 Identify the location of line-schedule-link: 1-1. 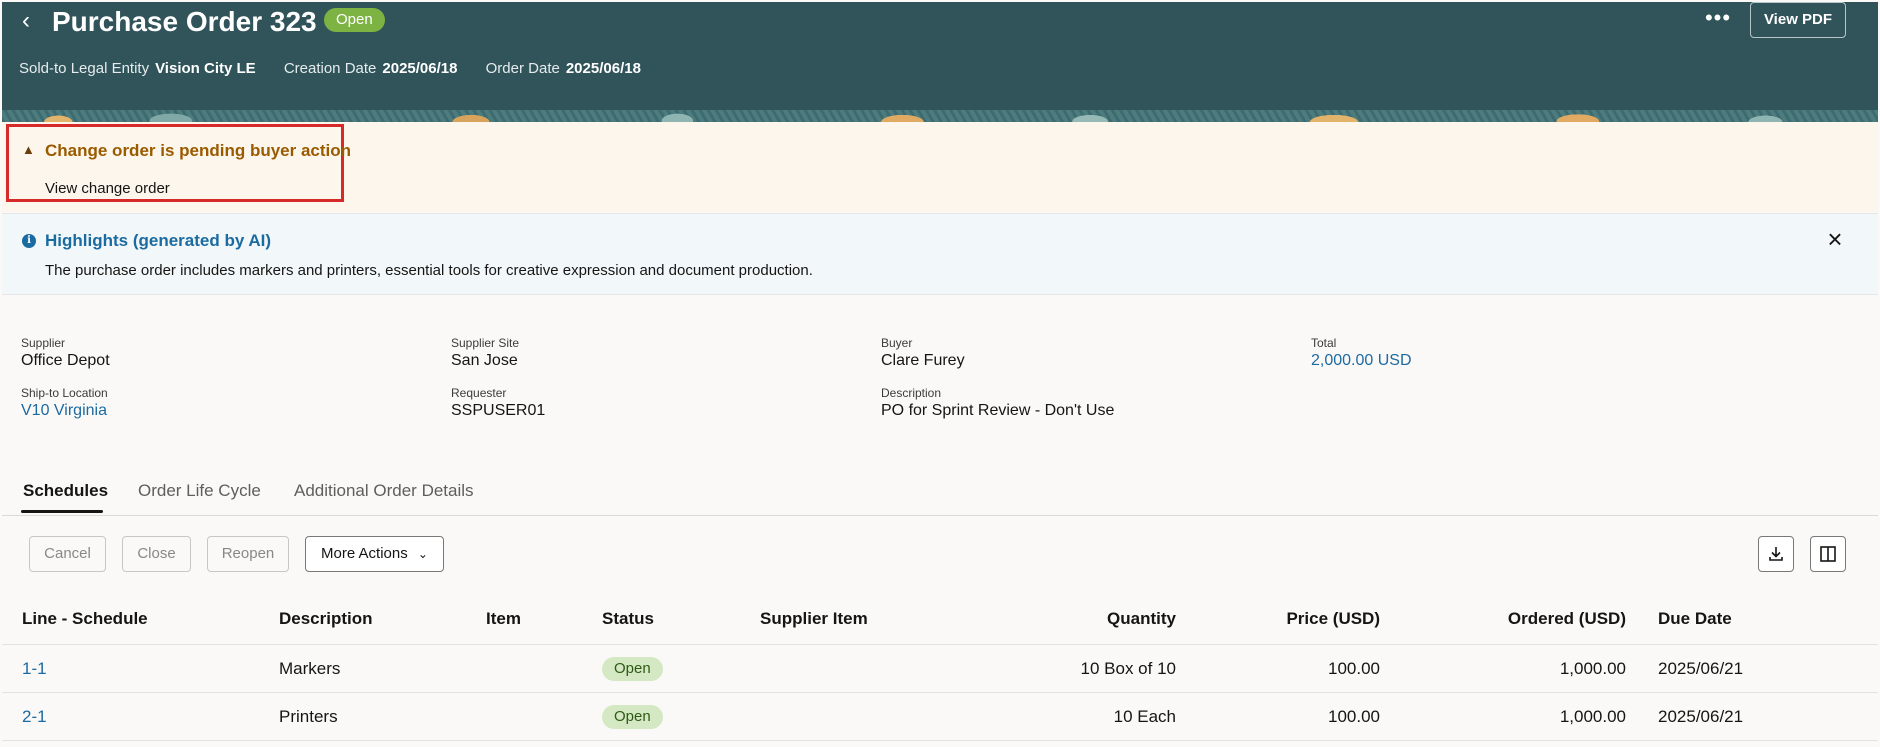
(34, 669).